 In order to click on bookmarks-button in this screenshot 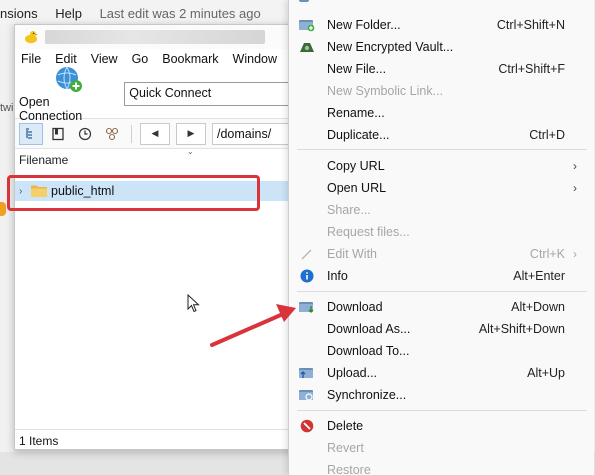, I will do `click(58, 134)`.